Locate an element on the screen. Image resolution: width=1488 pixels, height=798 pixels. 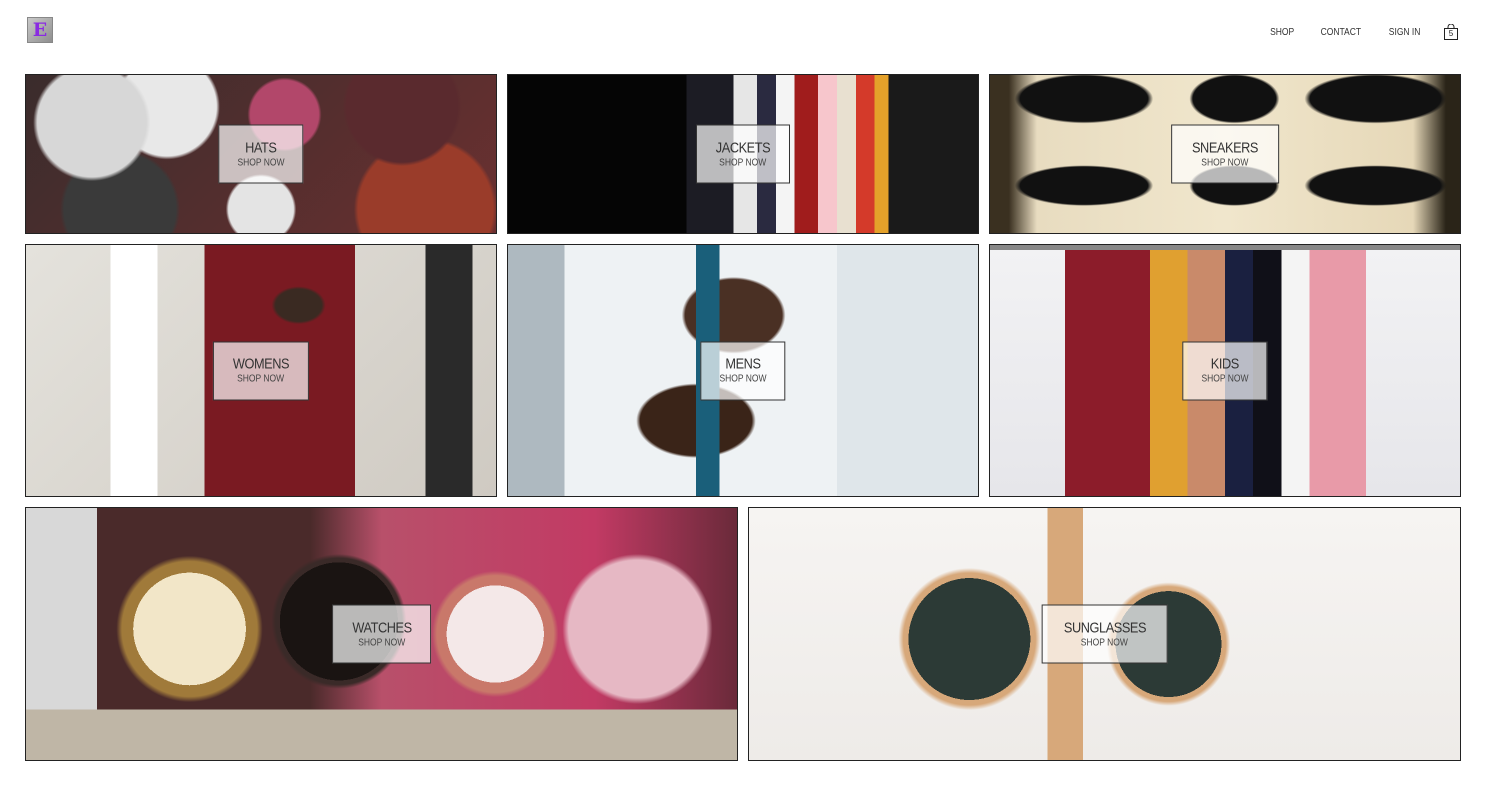
category-label: MENS SHOP NOW is located at coordinates (743, 370).